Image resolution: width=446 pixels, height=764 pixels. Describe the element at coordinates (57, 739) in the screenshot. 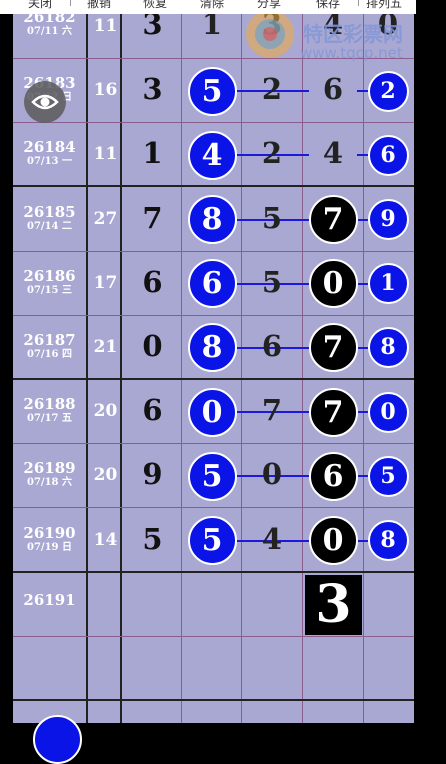

I see `partial-ball` at that location.